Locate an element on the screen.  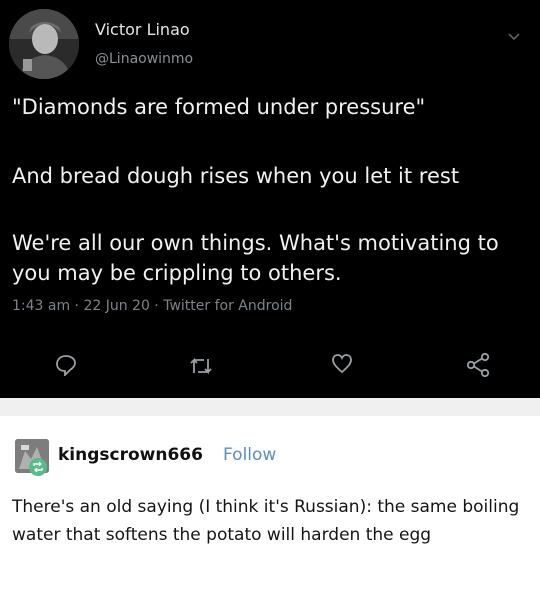
share-icon is located at coordinates (478, 367).